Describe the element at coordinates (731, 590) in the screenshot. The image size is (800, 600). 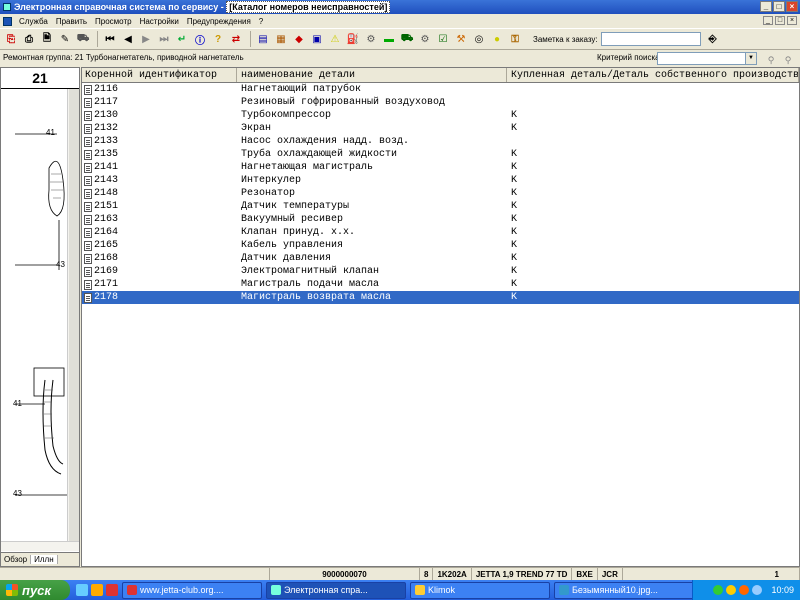
I see `volume-icon` at that location.